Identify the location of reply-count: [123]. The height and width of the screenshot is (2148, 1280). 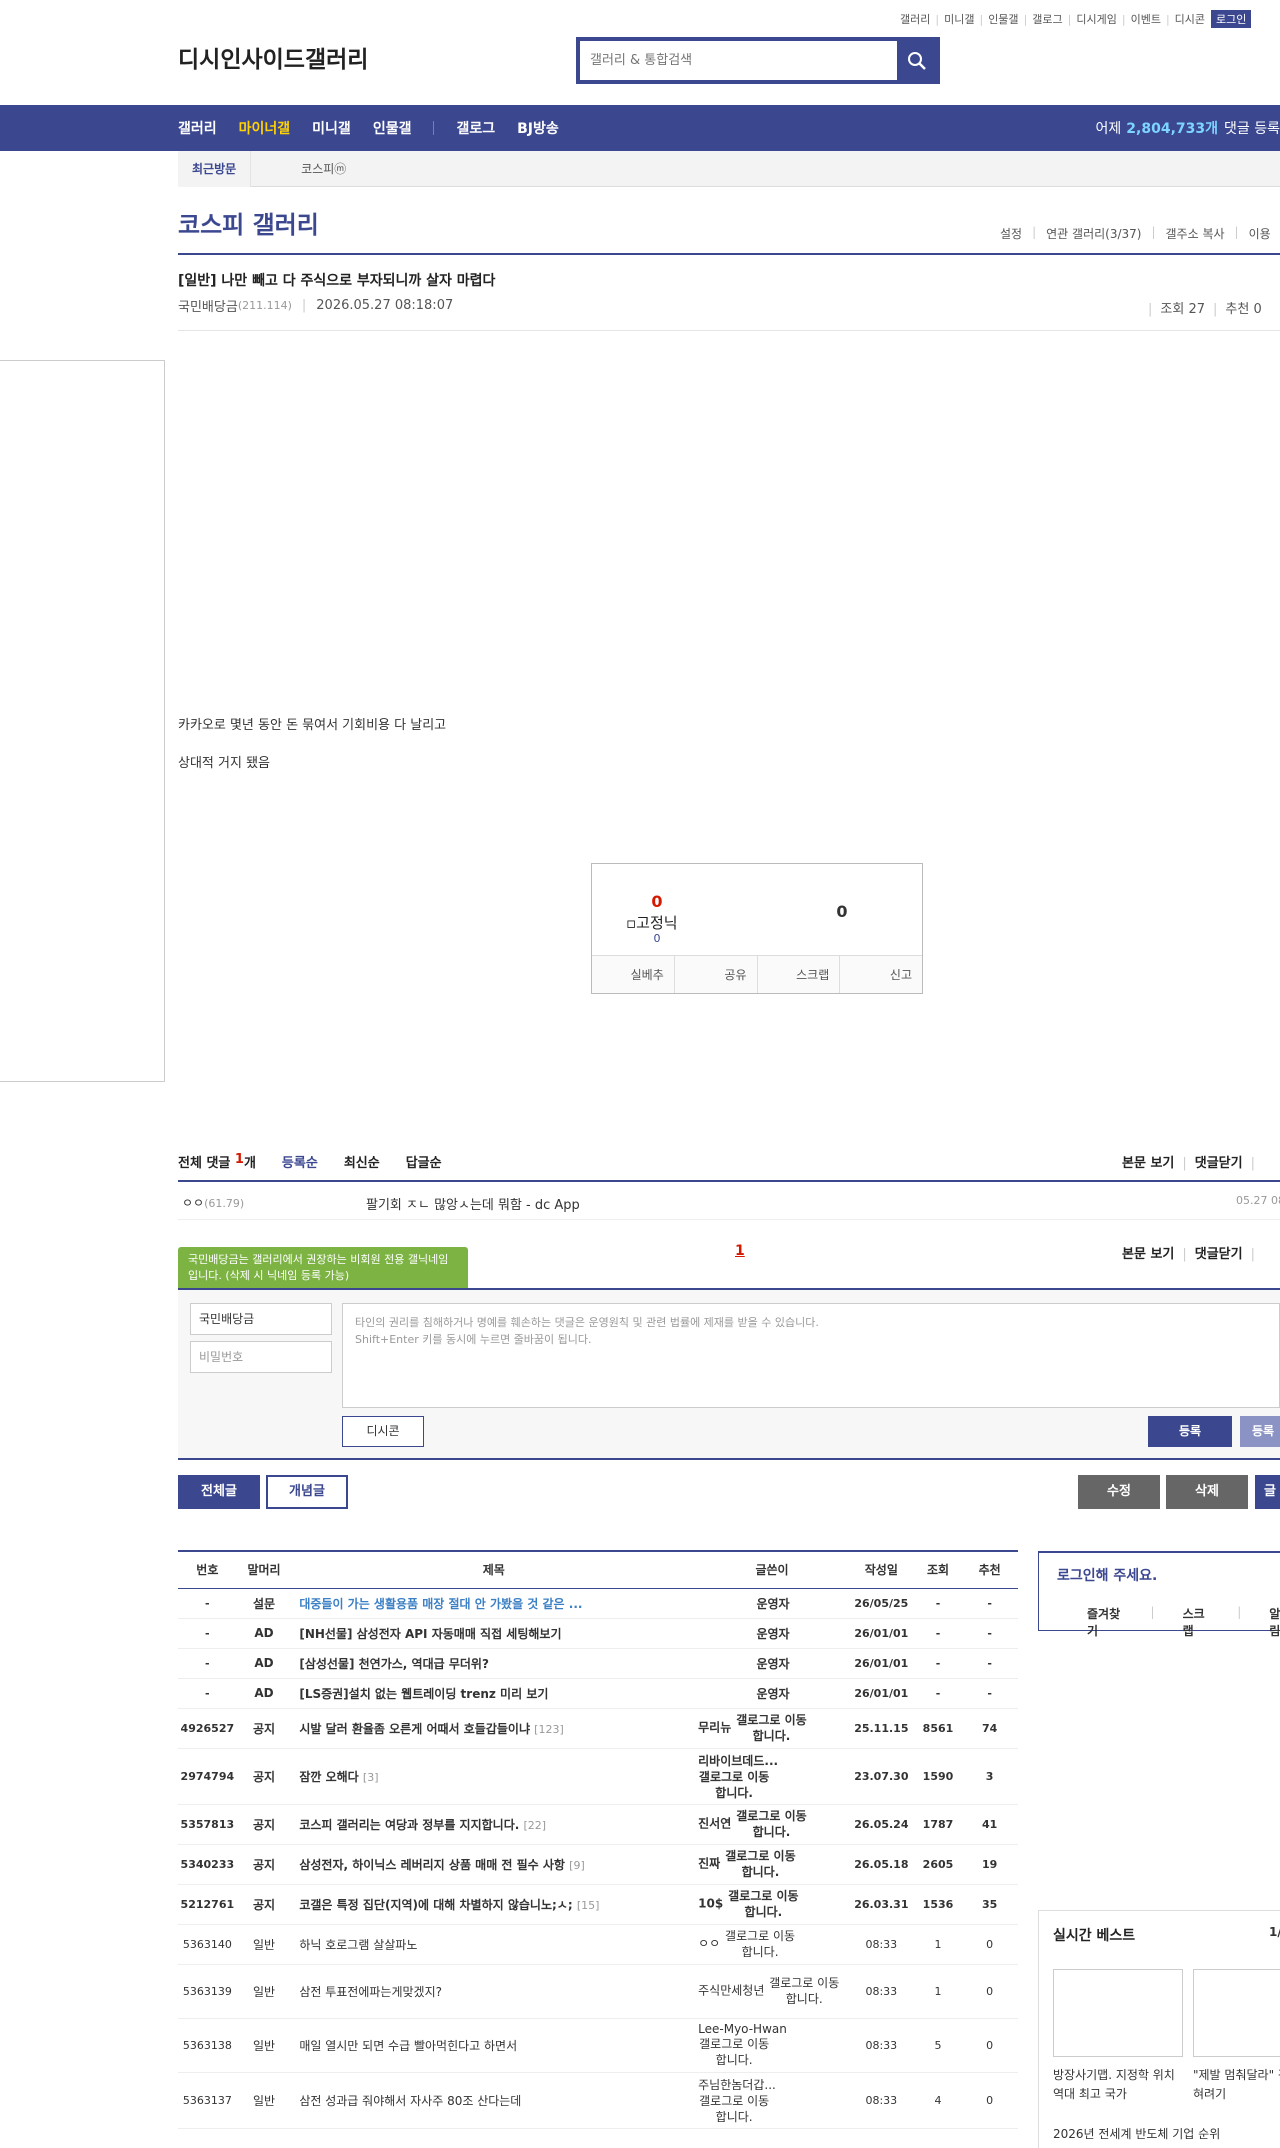
(549, 1729).